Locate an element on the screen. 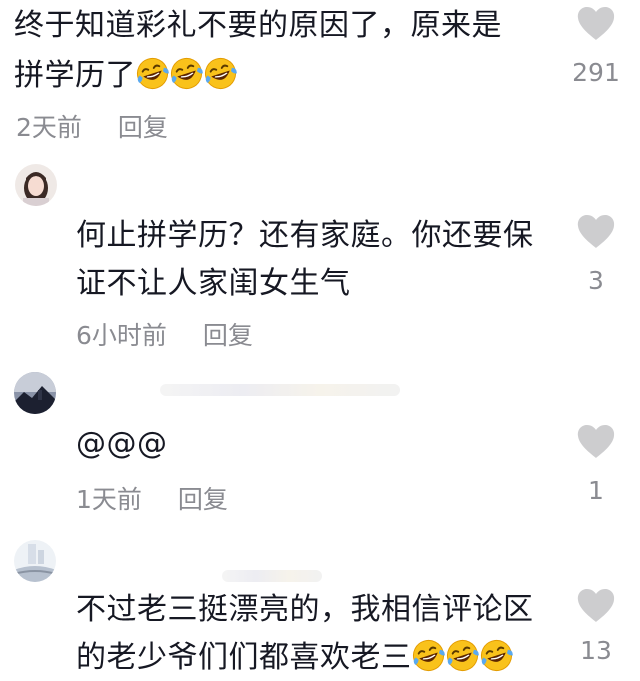  like-count: 3 is located at coordinates (596, 280).